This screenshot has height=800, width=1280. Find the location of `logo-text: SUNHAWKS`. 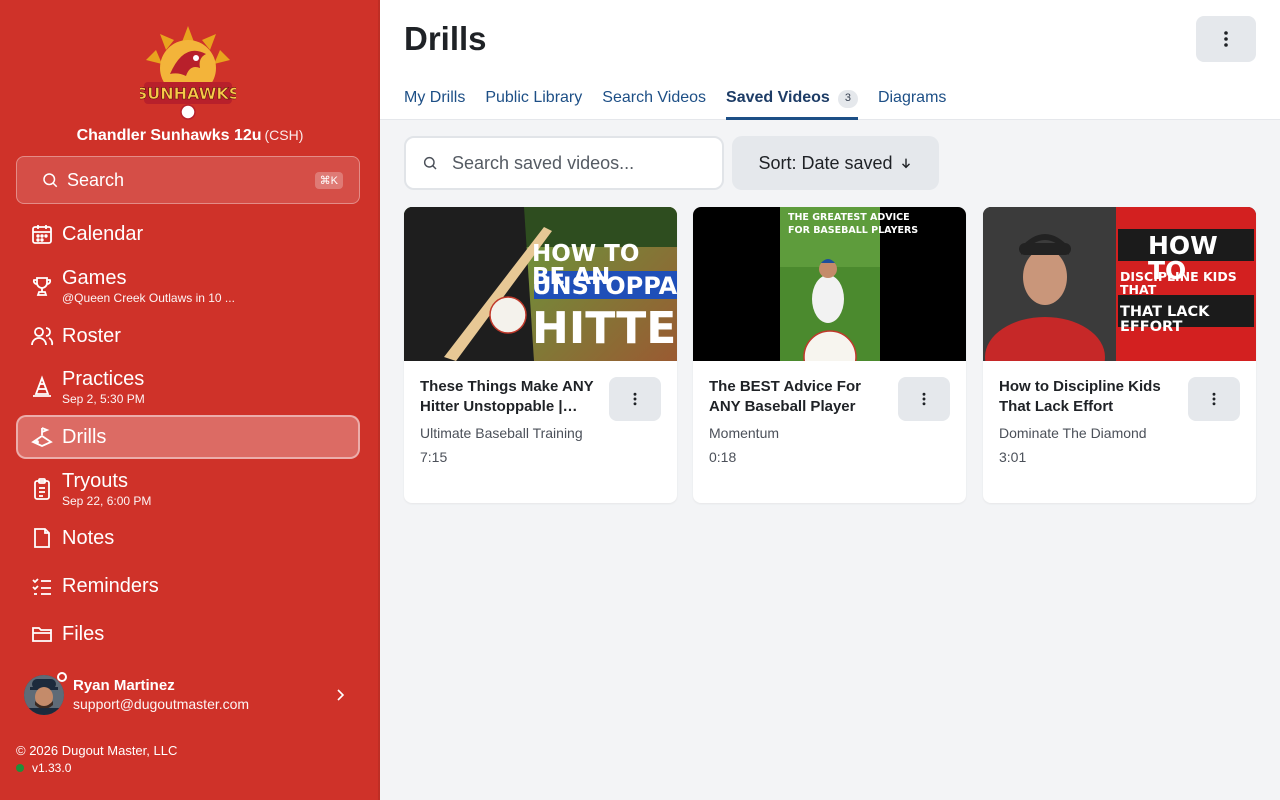

logo-text: SUNHAWKS is located at coordinates (188, 93).